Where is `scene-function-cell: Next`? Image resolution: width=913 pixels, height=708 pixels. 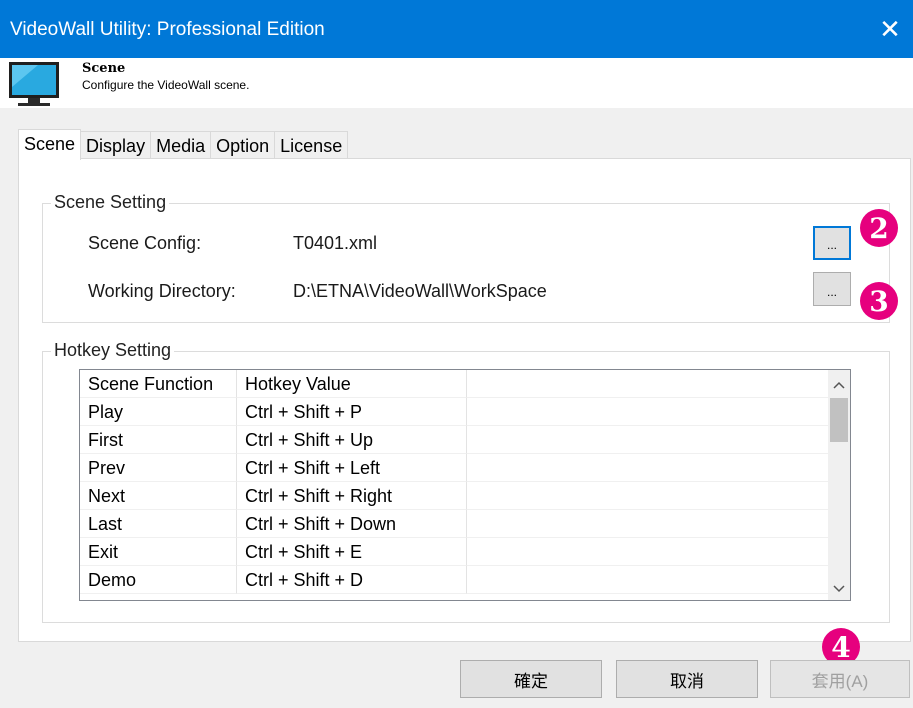 scene-function-cell: Next is located at coordinates (158, 496).